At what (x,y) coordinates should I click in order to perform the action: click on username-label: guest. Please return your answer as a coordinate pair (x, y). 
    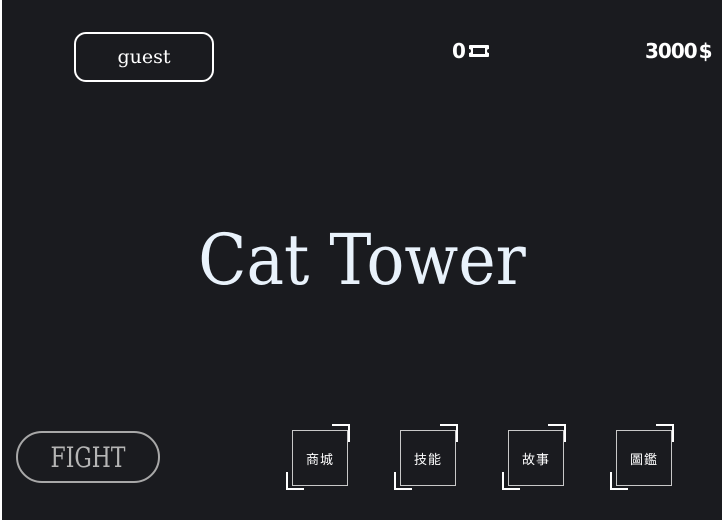
    Looking at the image, I should click on (144, 57).